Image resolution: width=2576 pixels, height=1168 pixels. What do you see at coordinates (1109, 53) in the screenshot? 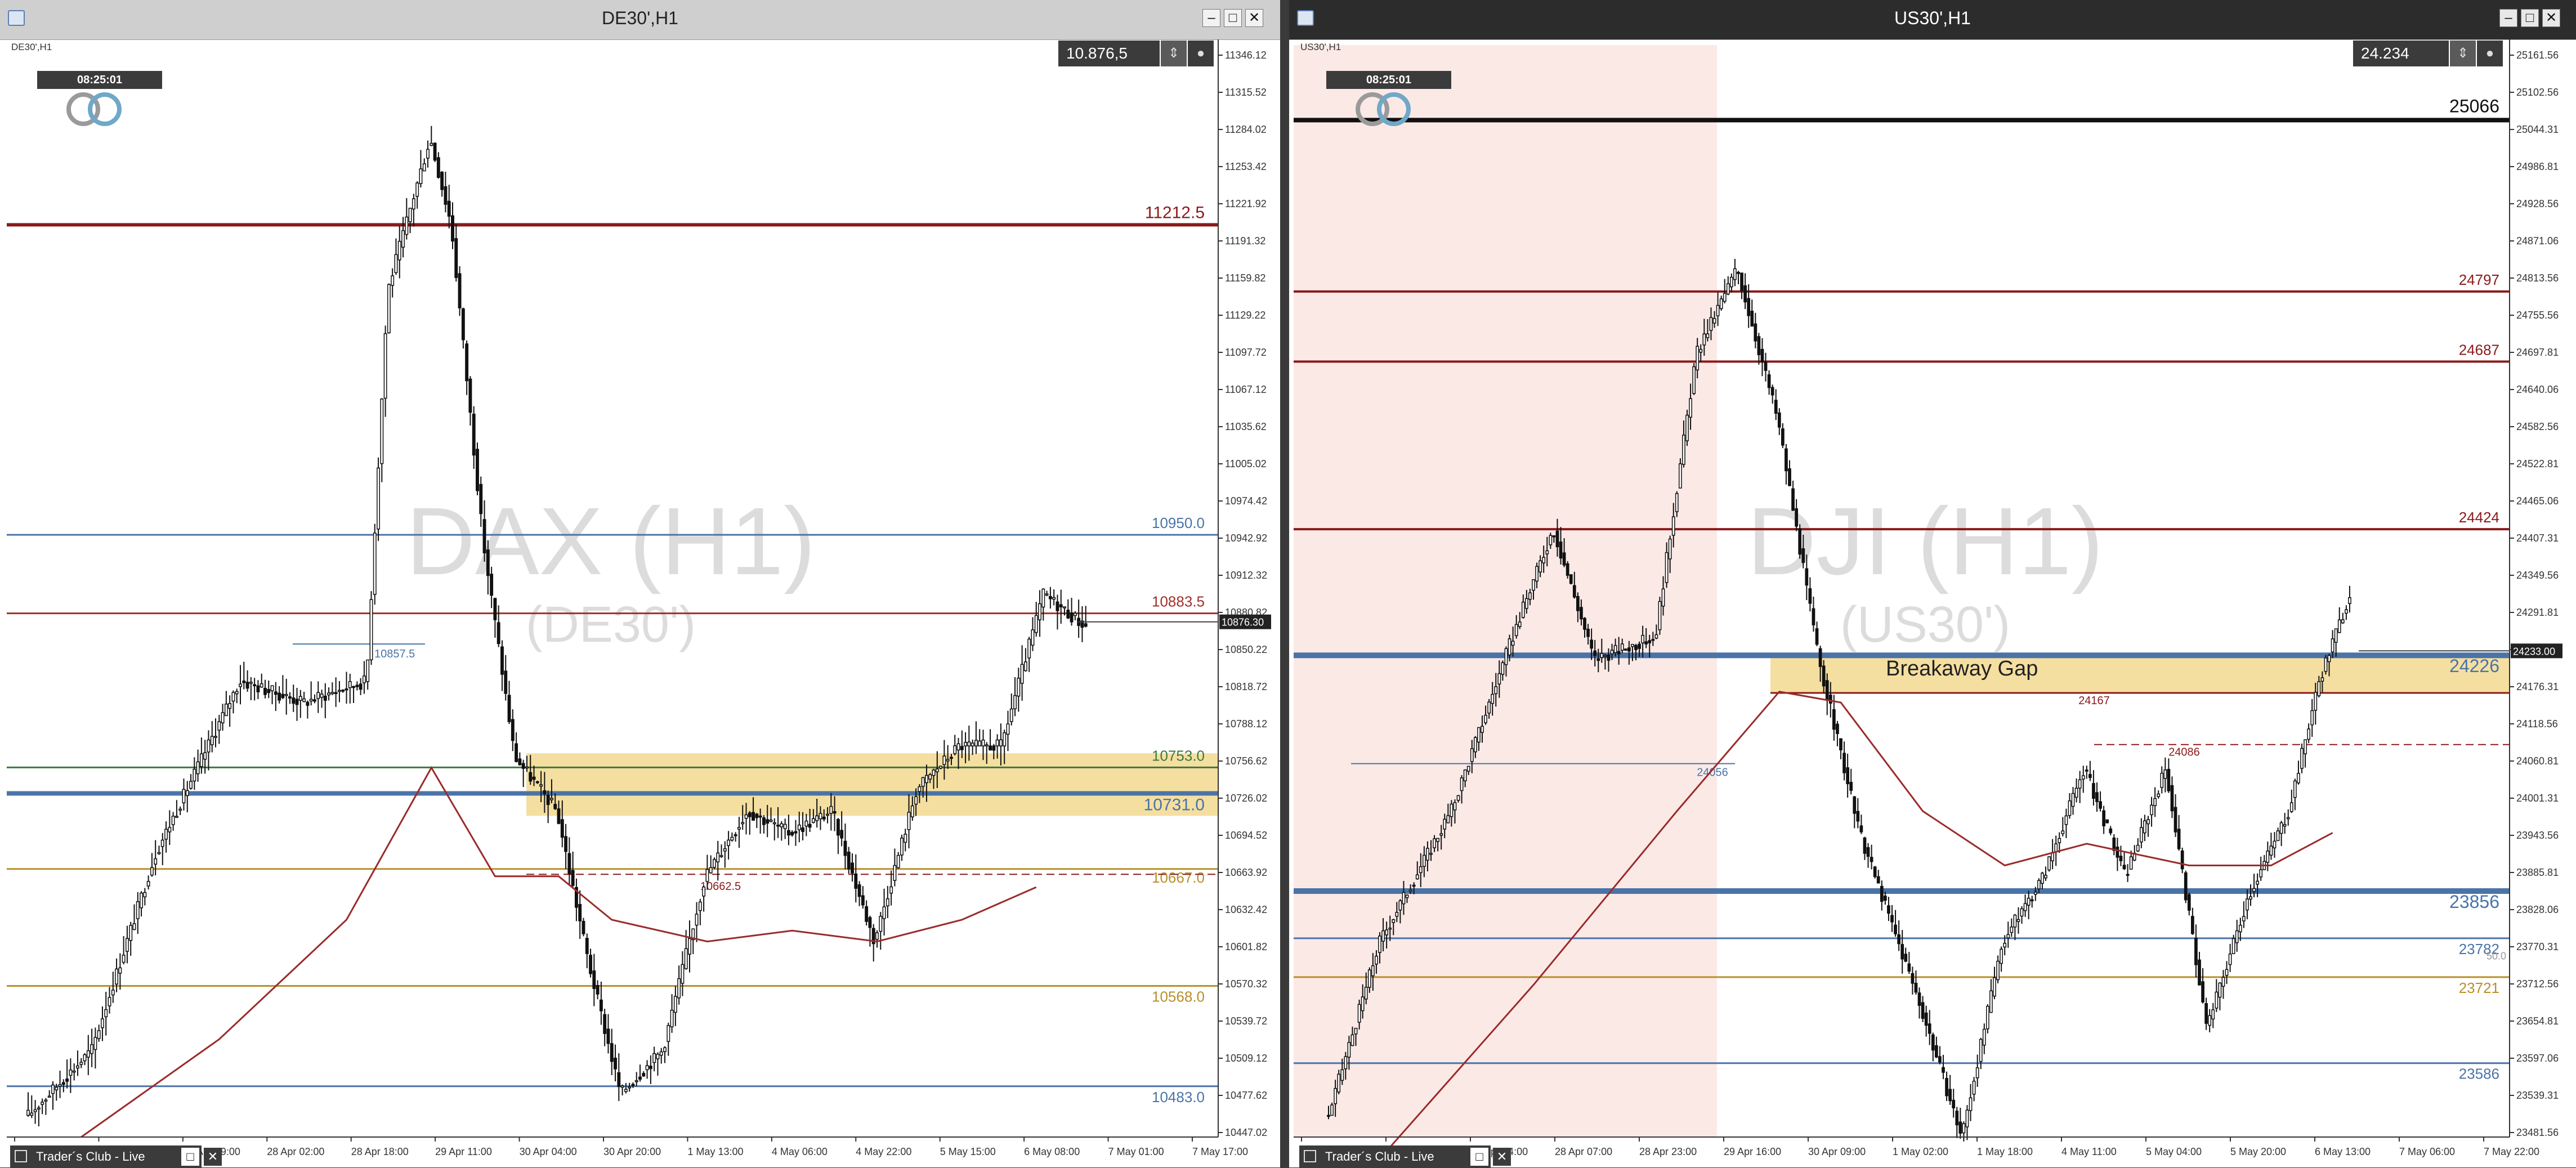
I see `de30-quote-display: 10.876,5` at bounding box center [1109, 53].